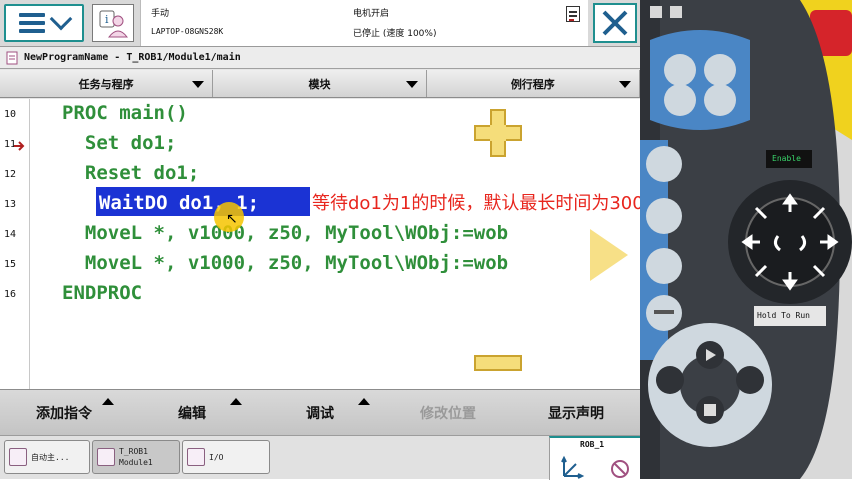  I want to click on status-panel: 手动 LAPTOP-O8GNS28K 电机开启 已停止 (速度 100%), so click(364, 23).